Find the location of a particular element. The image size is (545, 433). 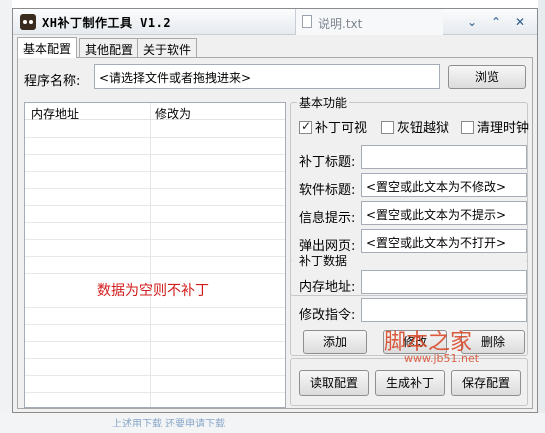

action-button-group: 读取配置 生成补丁 保存配置 is located at coordinates (409, 382).